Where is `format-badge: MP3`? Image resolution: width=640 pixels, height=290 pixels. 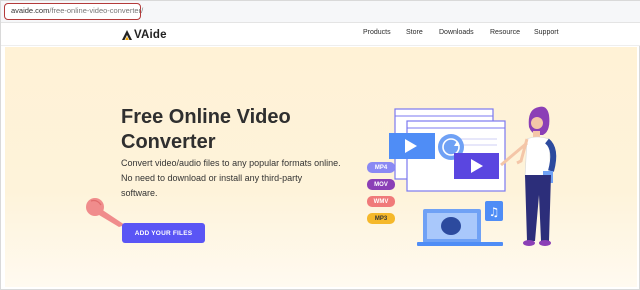
format-badge: MP3 is located at coordinates (381, 218).